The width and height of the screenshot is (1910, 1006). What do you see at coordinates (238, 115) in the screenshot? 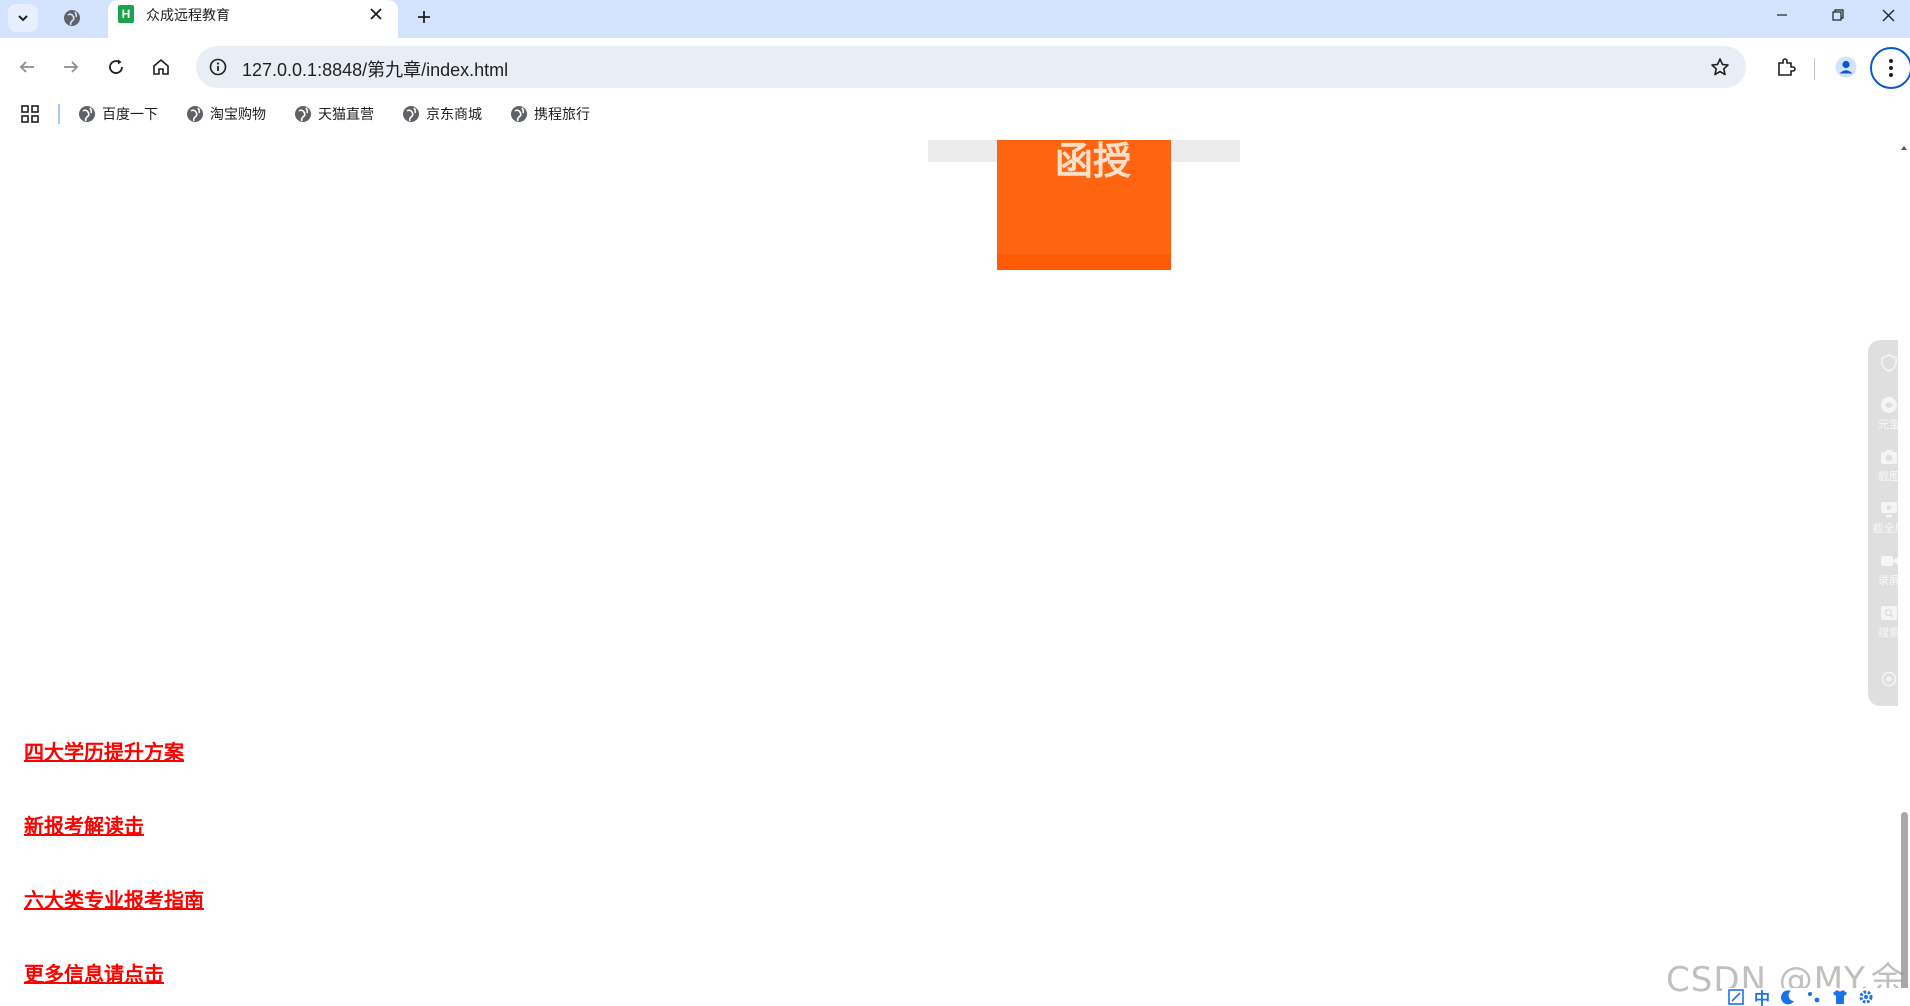
I see `bookmark-label: 淘宝购物` at bounding box center [238, 115].